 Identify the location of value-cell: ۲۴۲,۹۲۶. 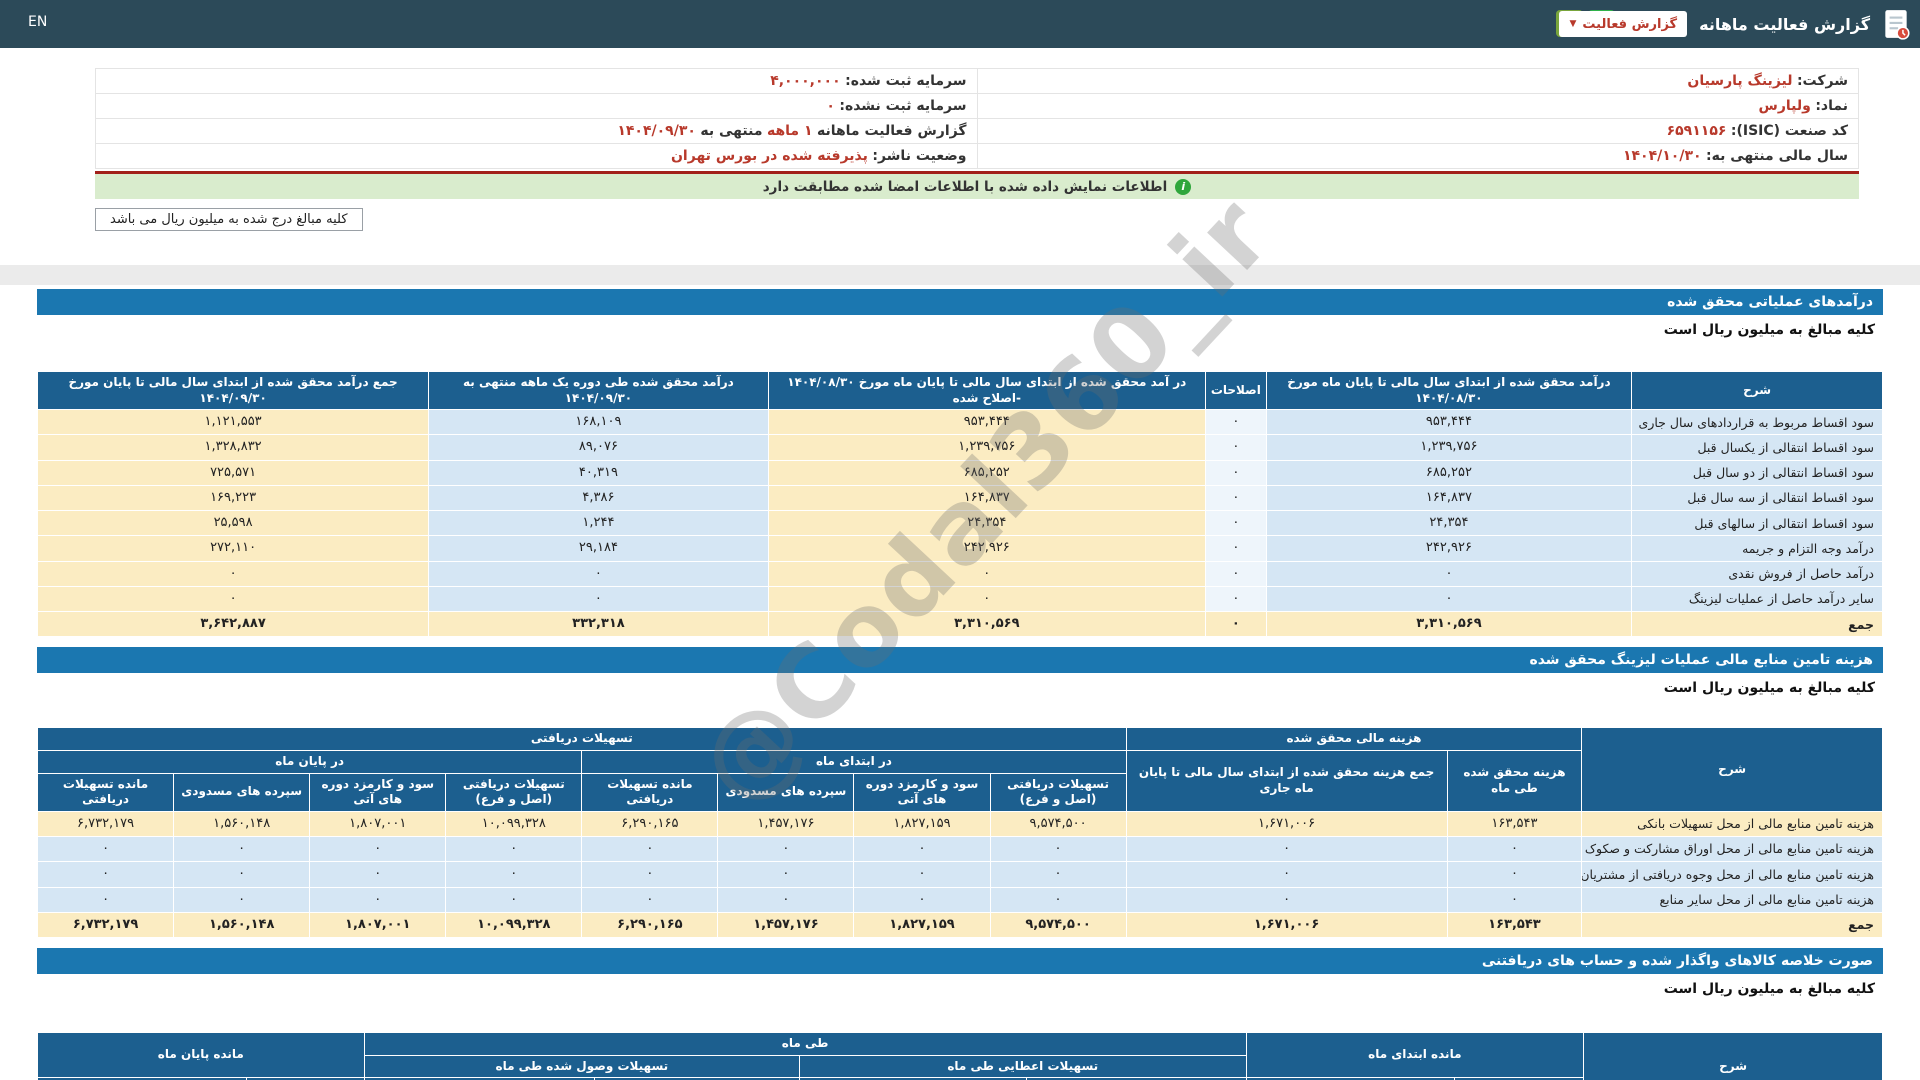
(986, 548).